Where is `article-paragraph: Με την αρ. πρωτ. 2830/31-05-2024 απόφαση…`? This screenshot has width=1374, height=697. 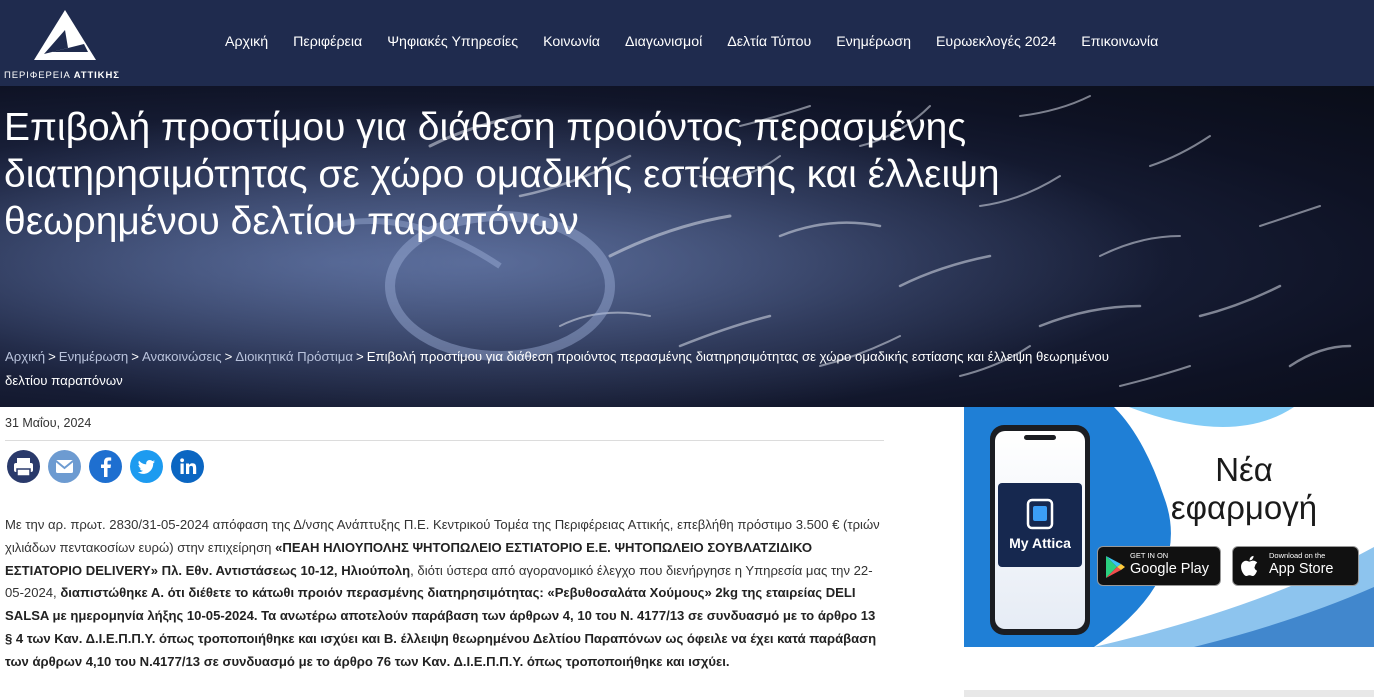 article-paragraph: Με την αρ. πρωτ. 2830/31-05-2024 απόφαση… is located at coordinates (442, 593).